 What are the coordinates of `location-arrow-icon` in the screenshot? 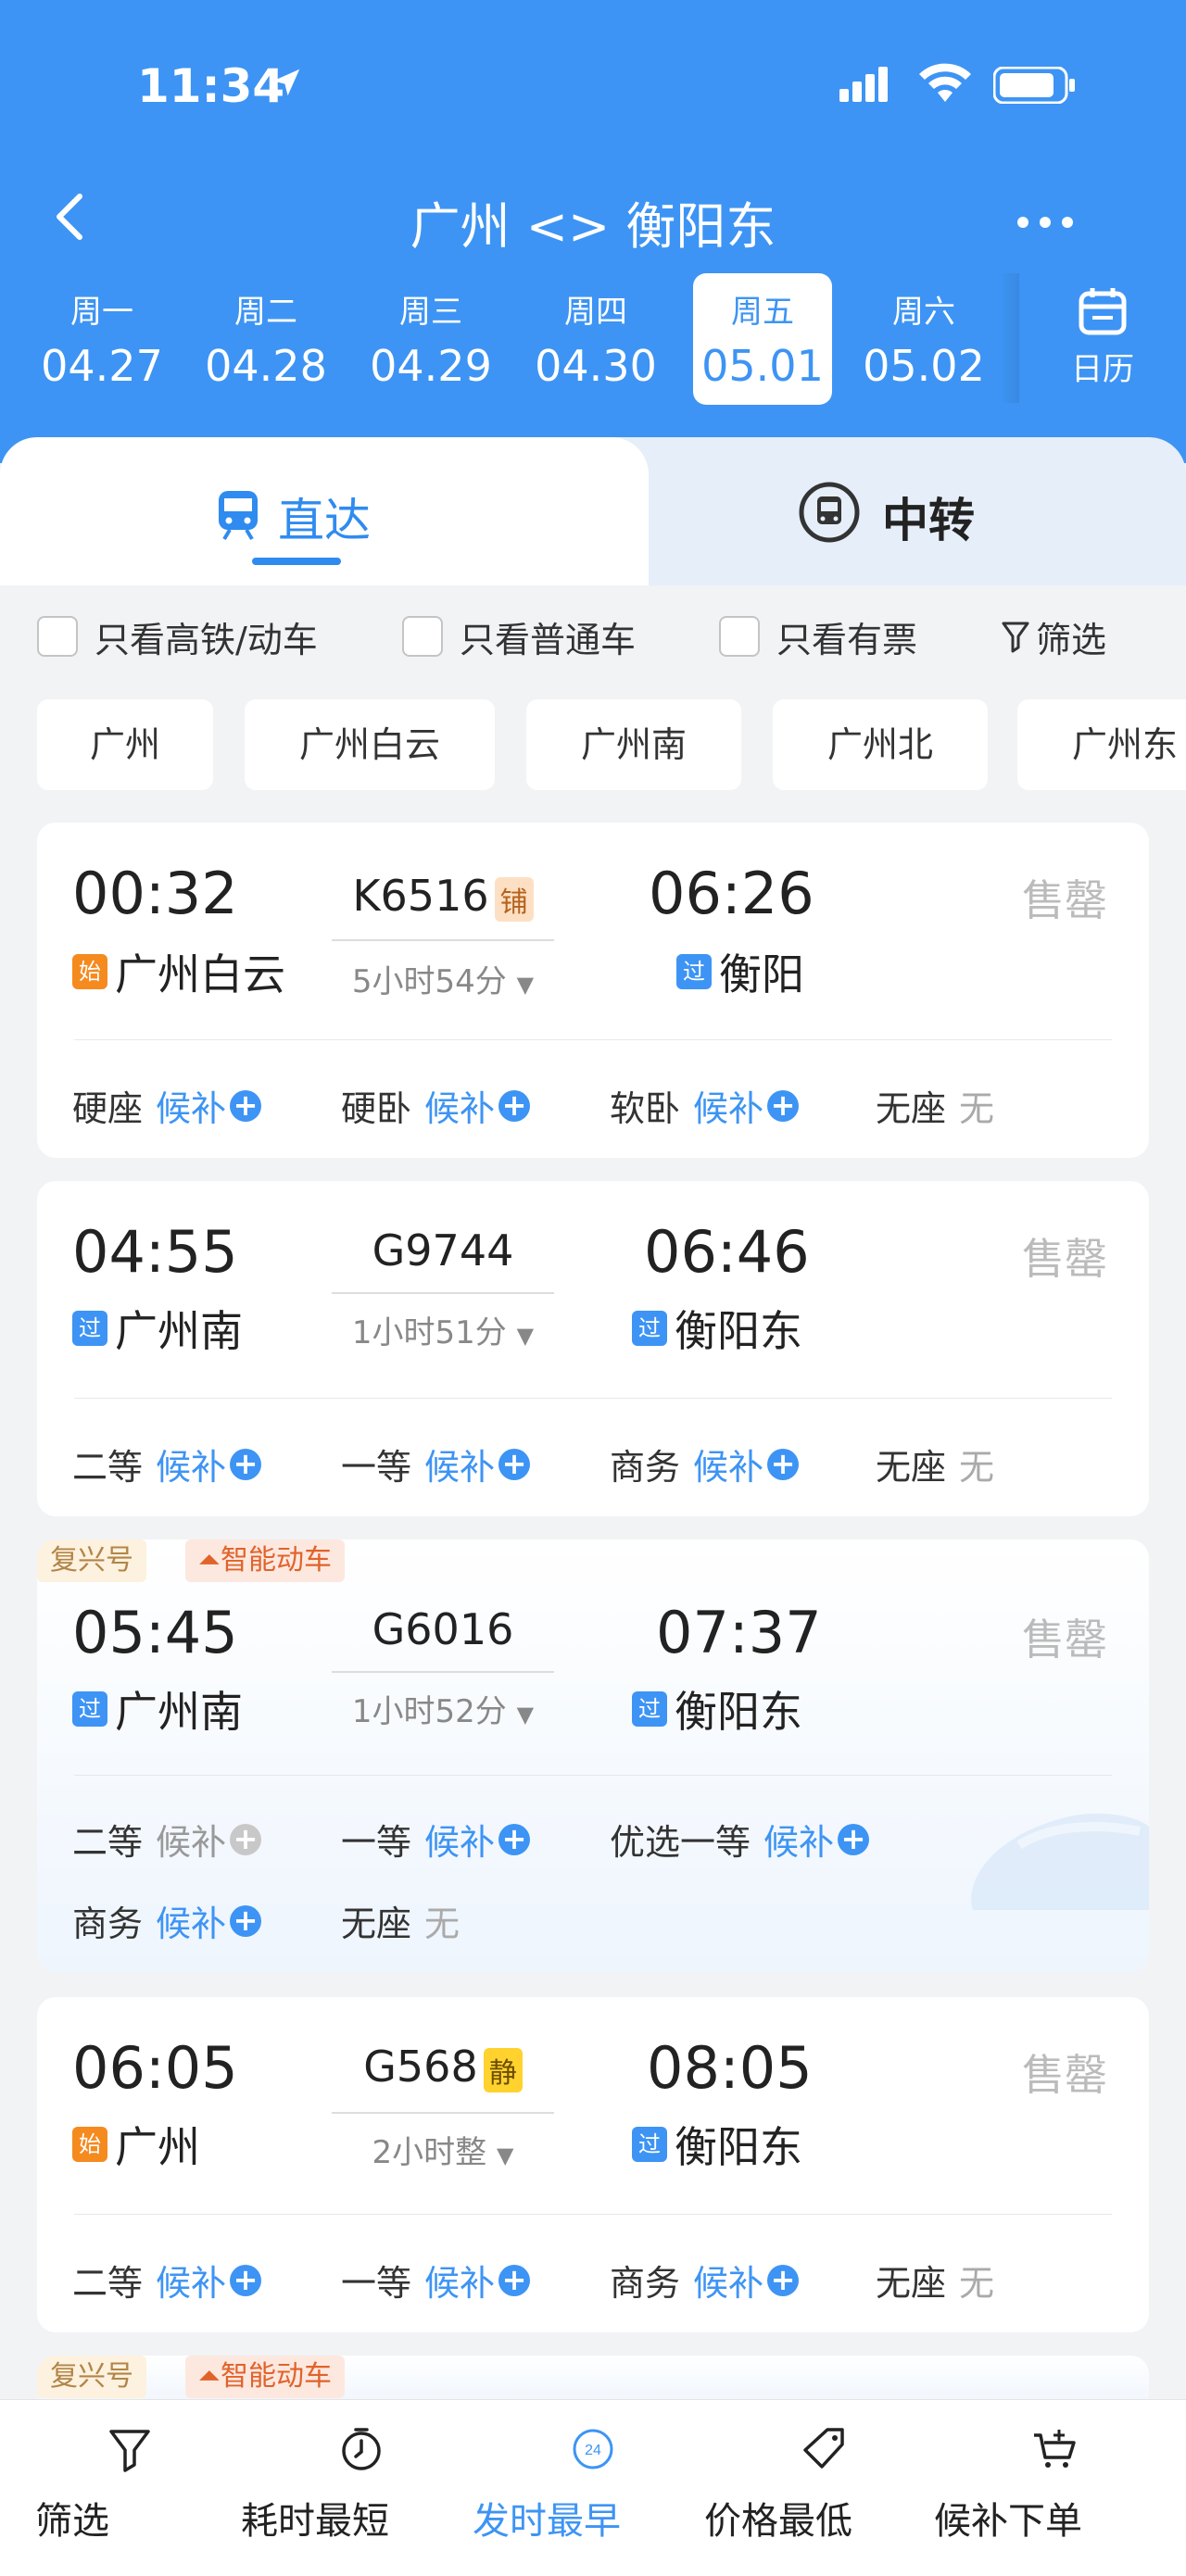 It's located at (286, 82).